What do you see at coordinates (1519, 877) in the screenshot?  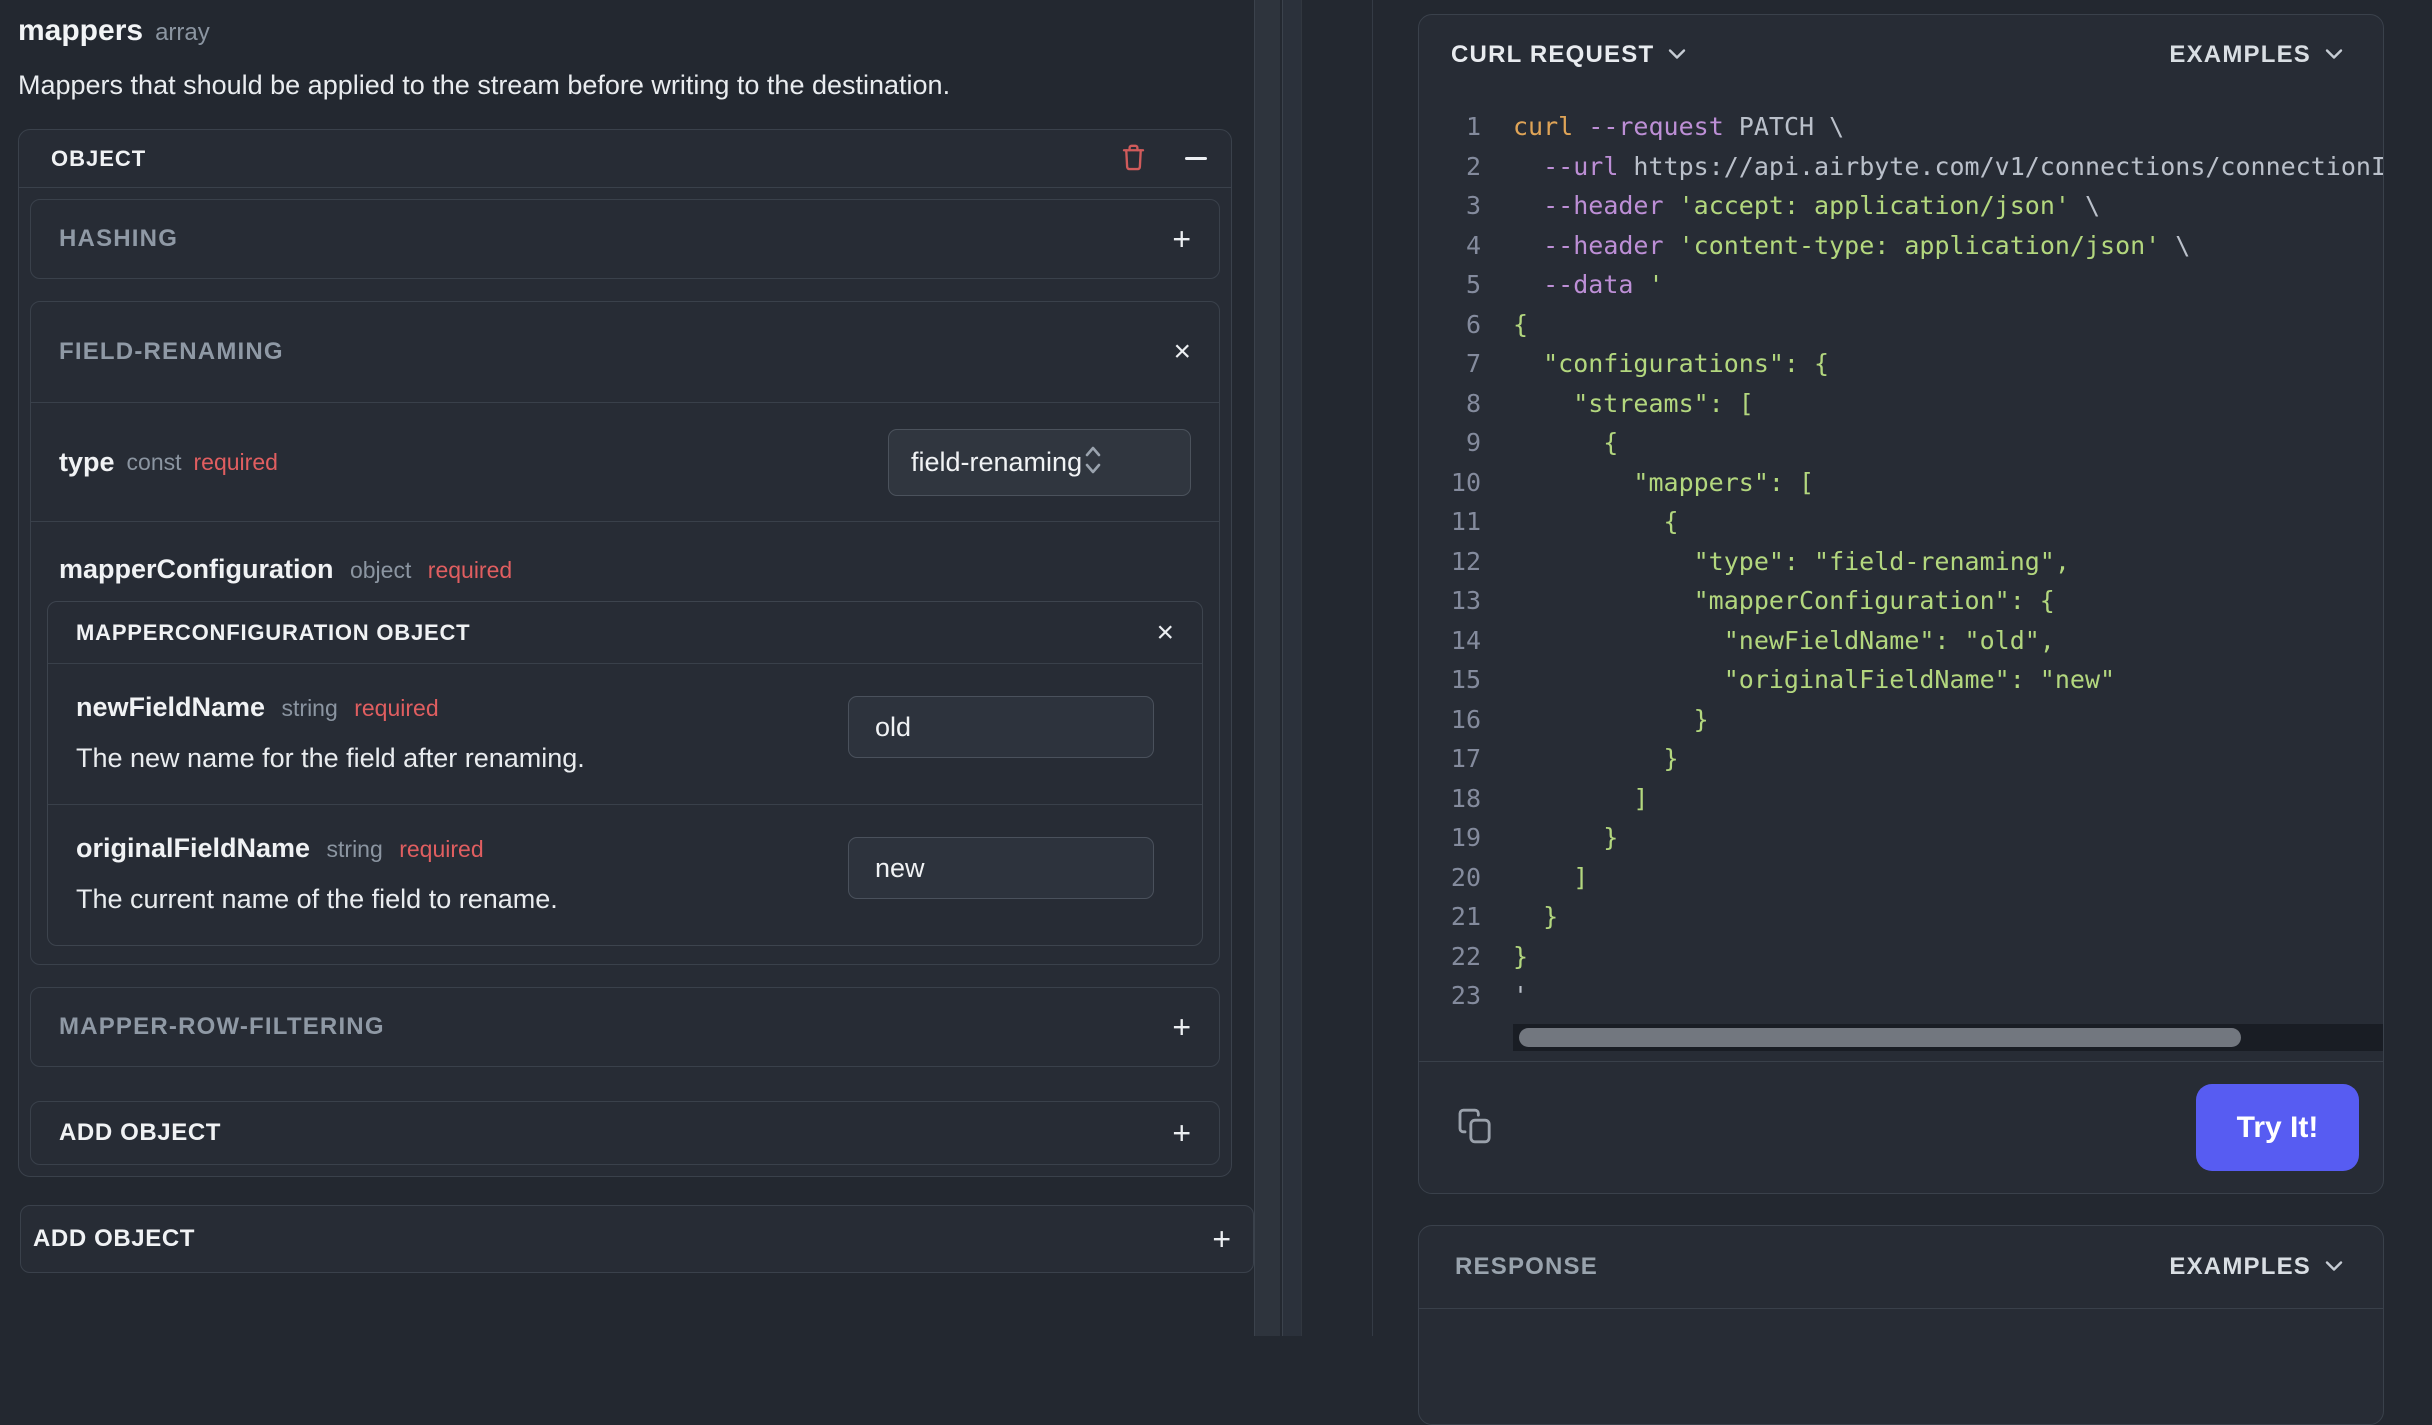 I see `code-line: 20 ]` at bounding box center [1519, 877].